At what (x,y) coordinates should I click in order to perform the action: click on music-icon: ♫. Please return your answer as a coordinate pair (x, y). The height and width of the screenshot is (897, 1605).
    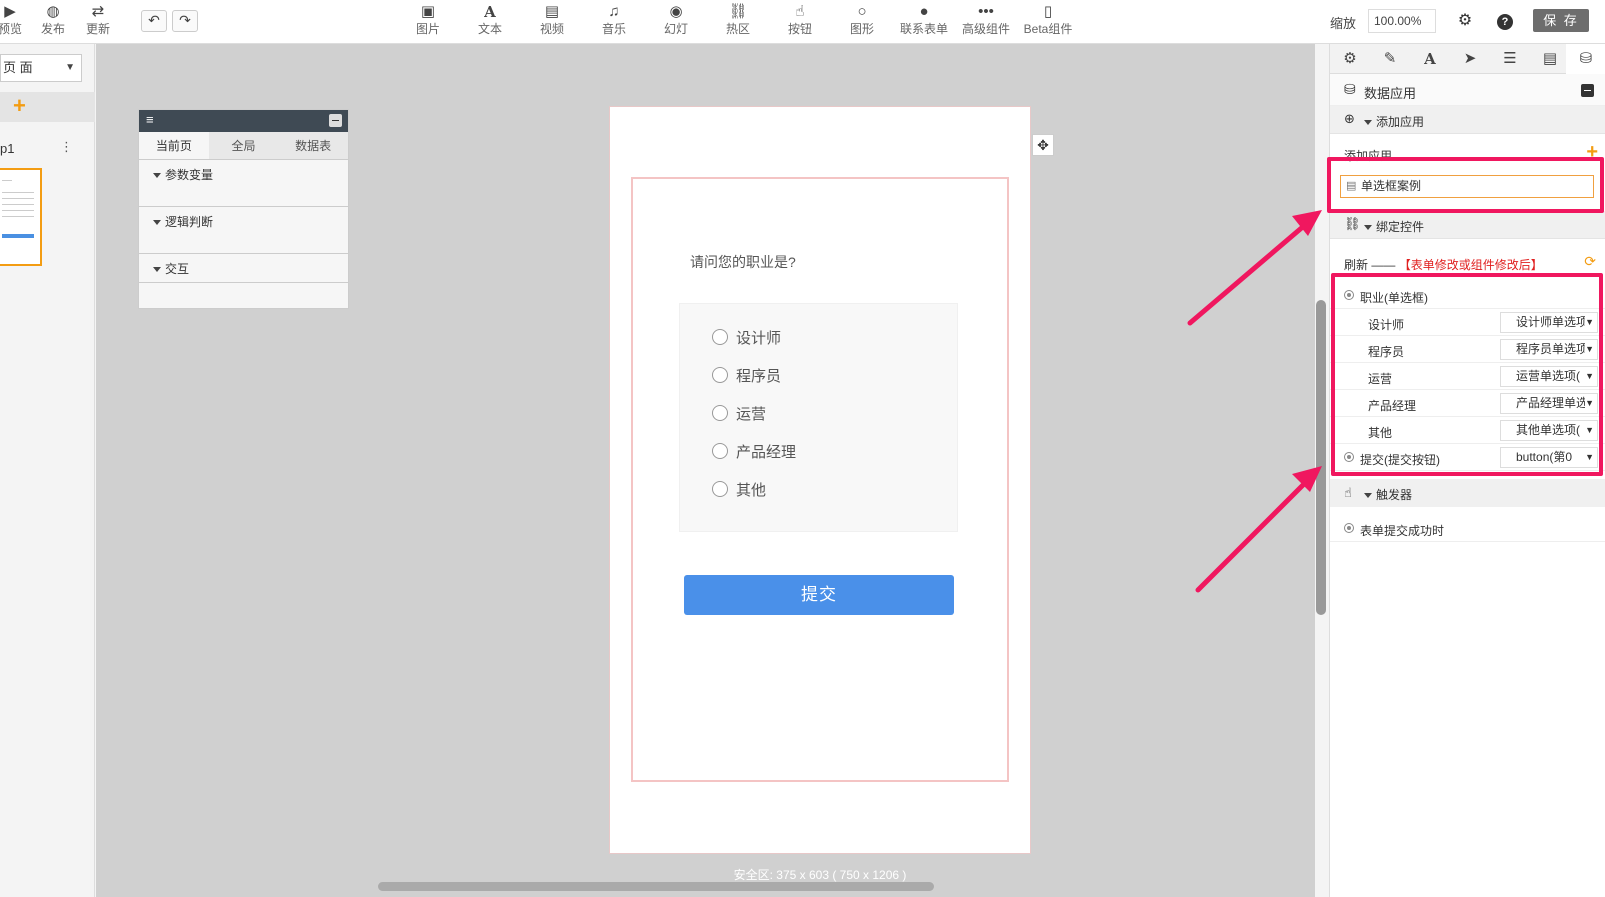
    Looking at the image, I should click on (614, 11).